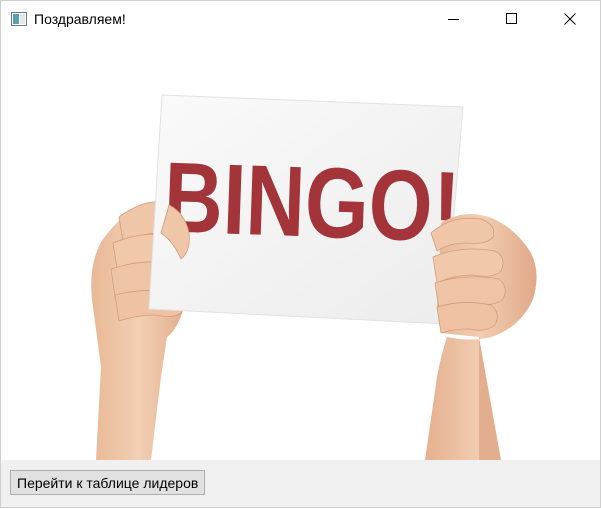  Describe the element at coordinates (80, 19) in the screenshot. I see `window-title: Поздравляем!` at that location.